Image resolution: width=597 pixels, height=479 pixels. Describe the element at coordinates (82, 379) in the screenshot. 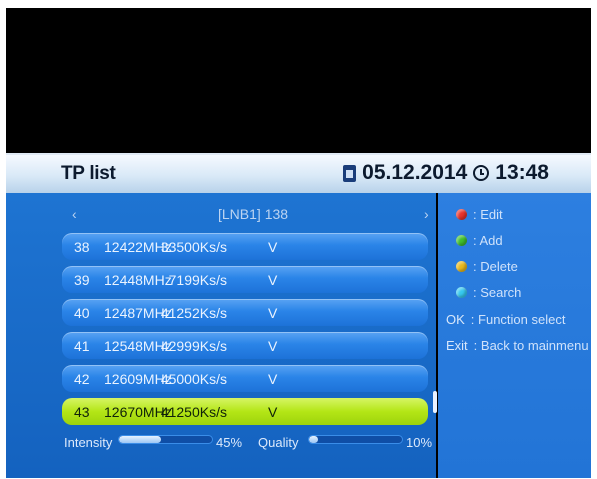

I see `tp-number: 42` at that location.